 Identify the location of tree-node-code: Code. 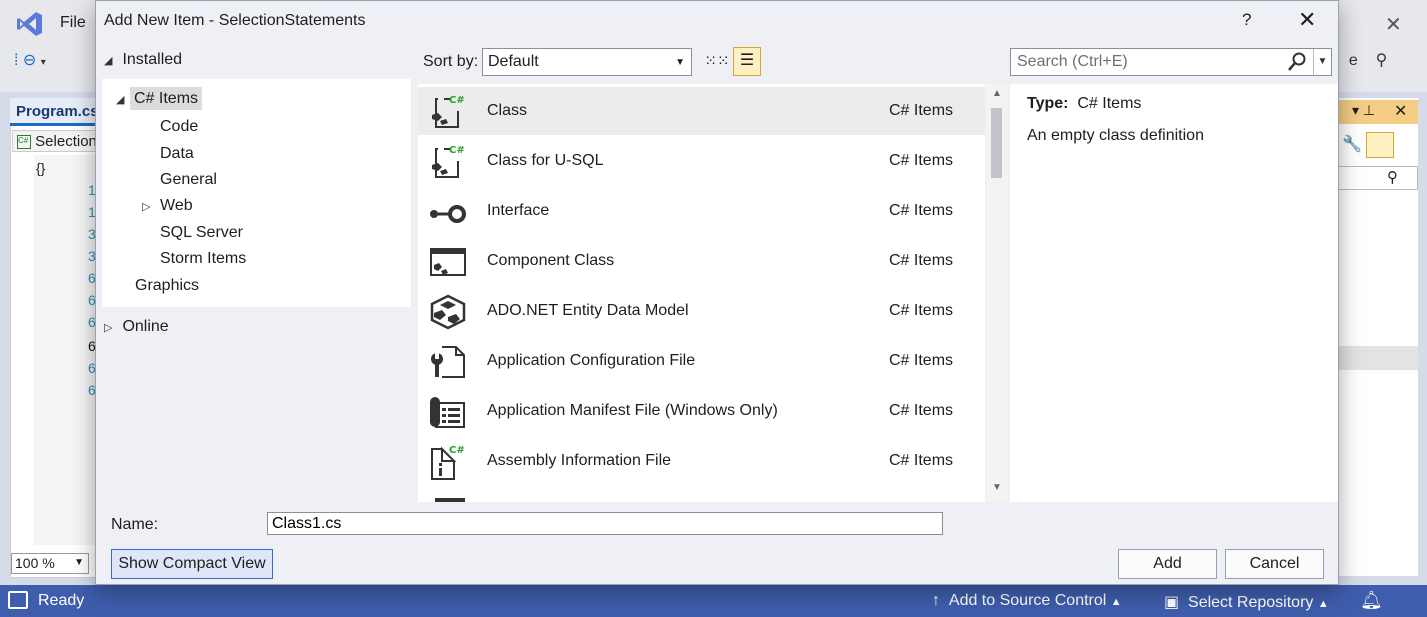
(179, 127).